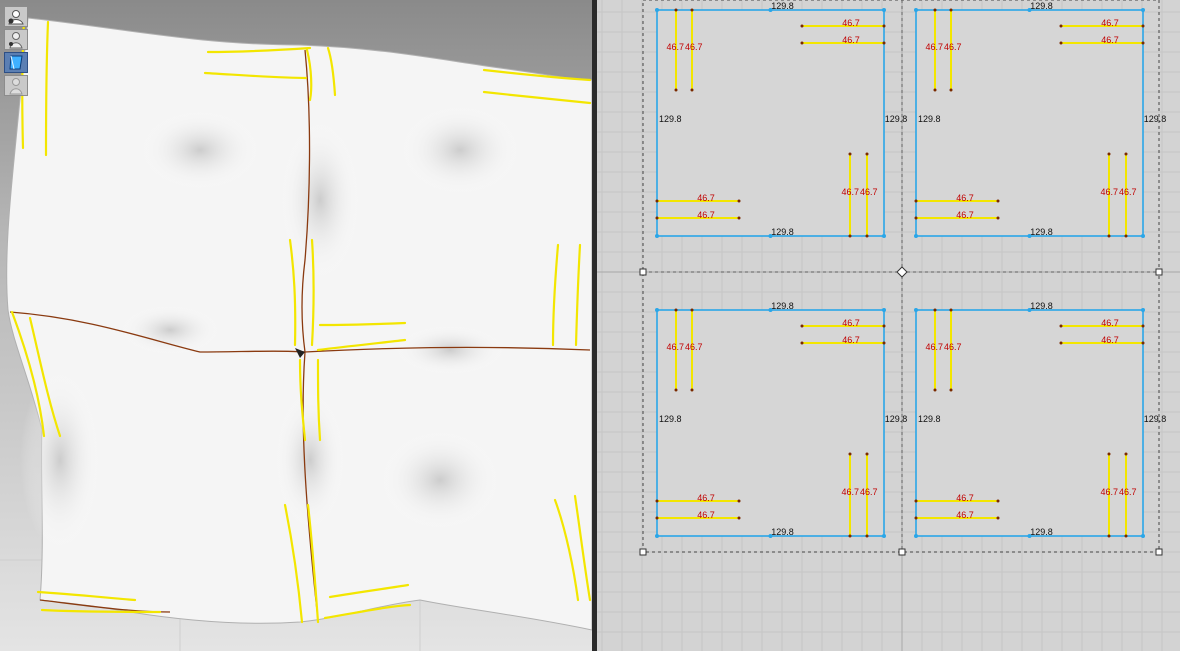  I want to click on avatar-eye-icon, so click(16, 16).